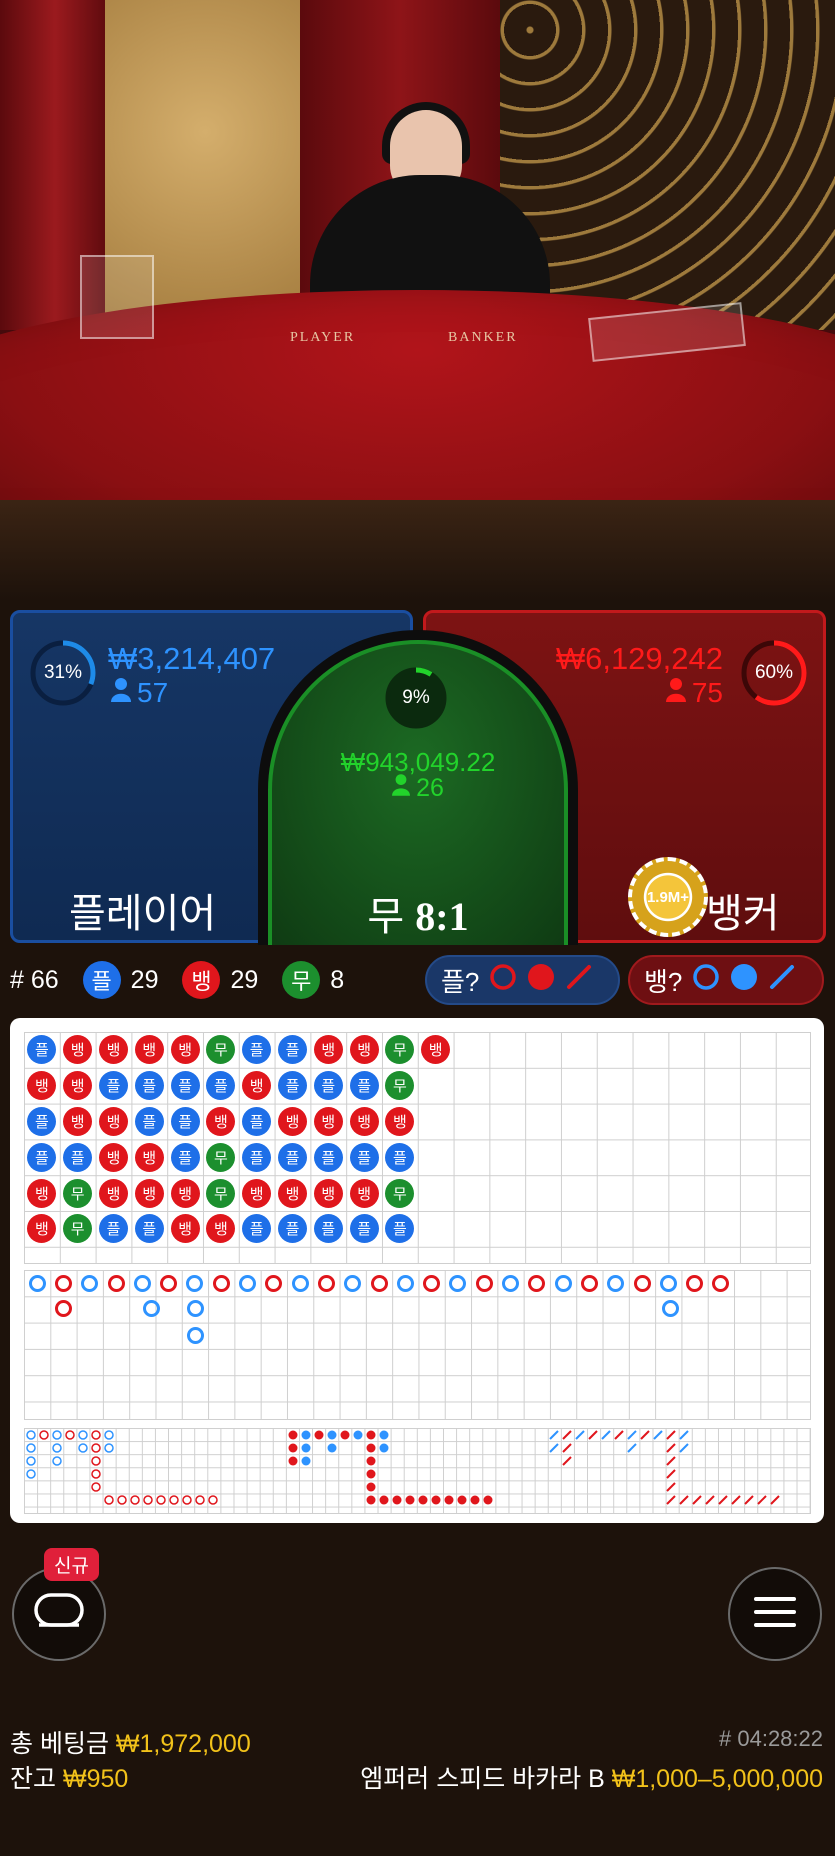  I want to click on banker-percent: 60%, so click(774, 672).